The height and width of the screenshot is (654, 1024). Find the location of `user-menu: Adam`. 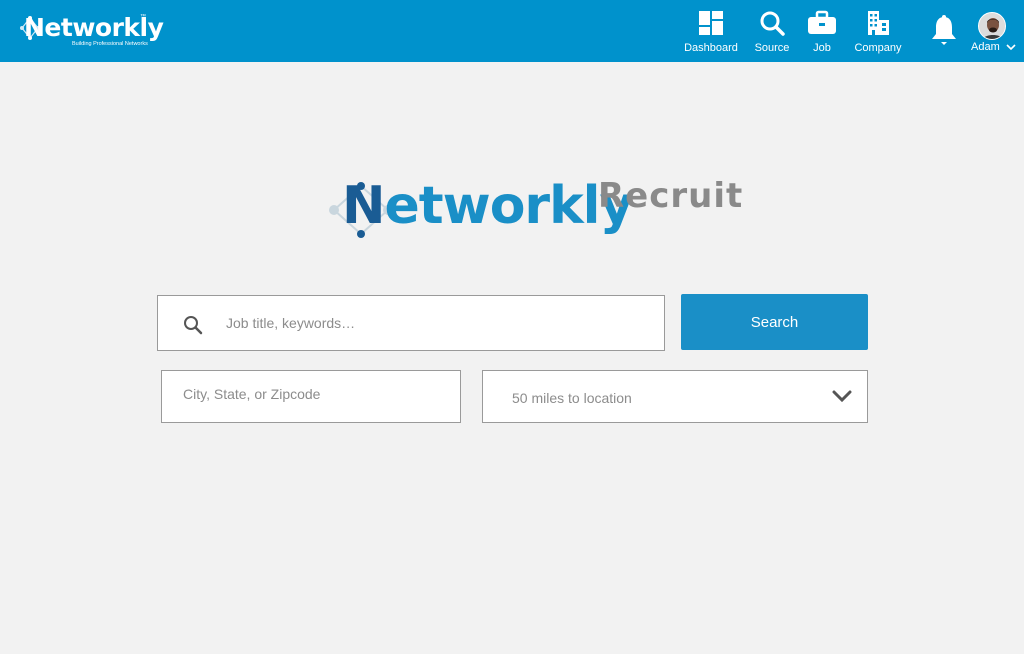

user-menu: Adam is located at coordinates (994, 33).